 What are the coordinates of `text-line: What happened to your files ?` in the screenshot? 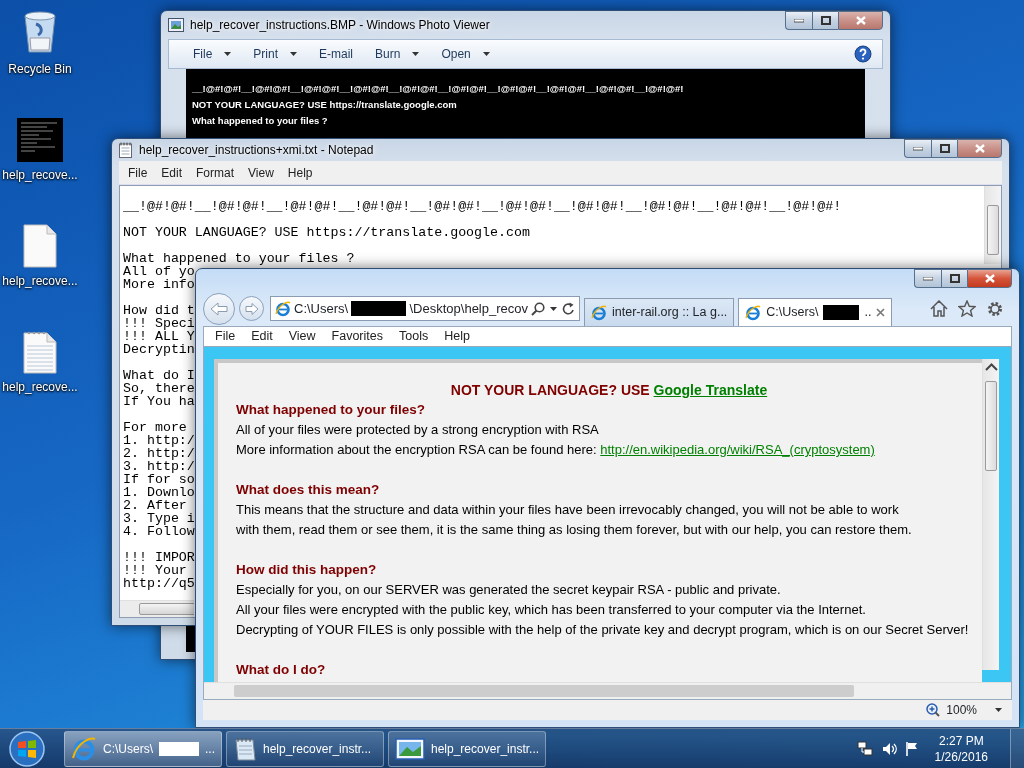 It's located at (239, 258).